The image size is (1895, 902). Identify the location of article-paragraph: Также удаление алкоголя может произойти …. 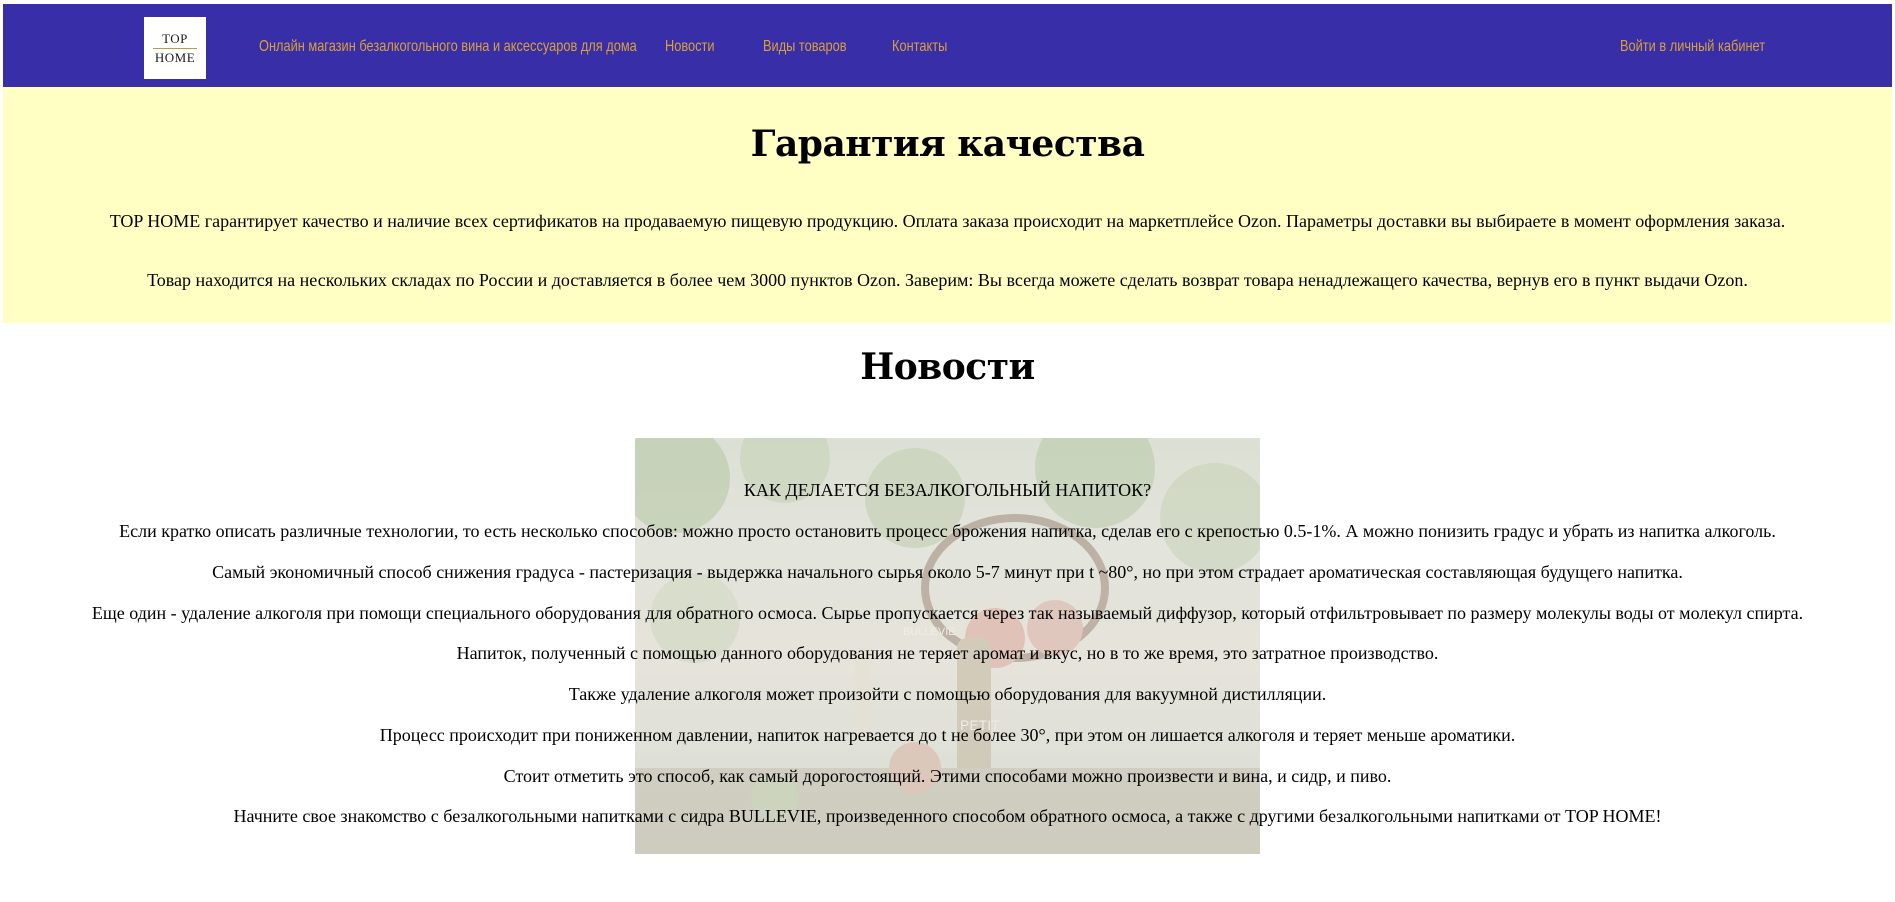
(947, 694).